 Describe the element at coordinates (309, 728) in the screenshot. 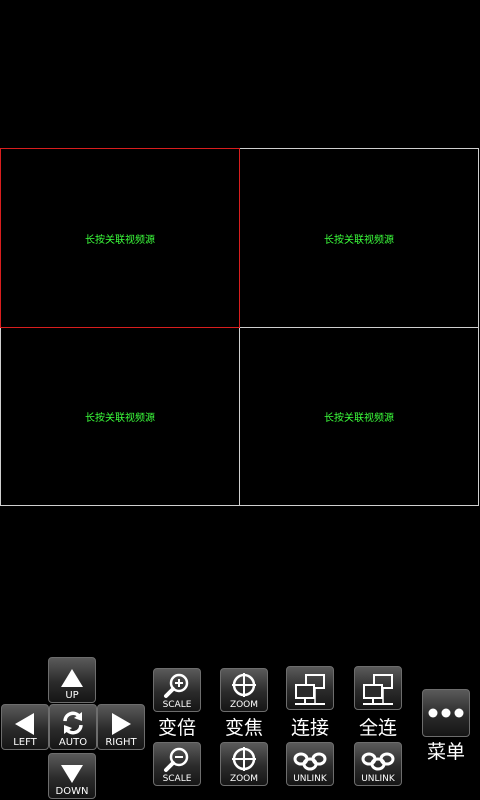

I see `connect-caption: 连接` at that location.